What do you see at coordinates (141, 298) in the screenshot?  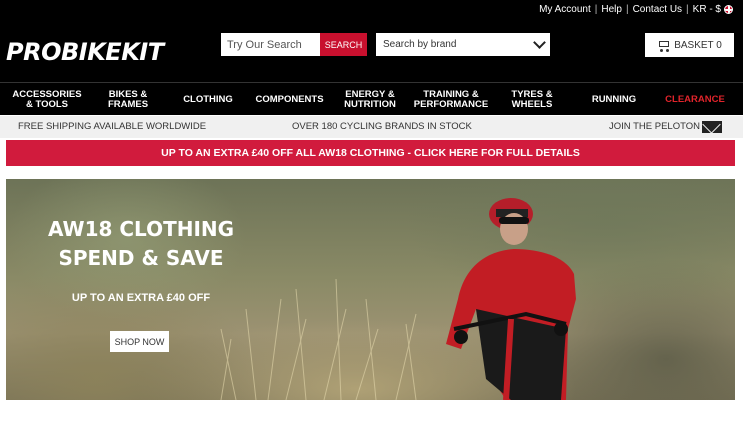 I see `hero-subtitle: UP TO AN EXTRA £40 OFF` at bounding box center [141, 298].